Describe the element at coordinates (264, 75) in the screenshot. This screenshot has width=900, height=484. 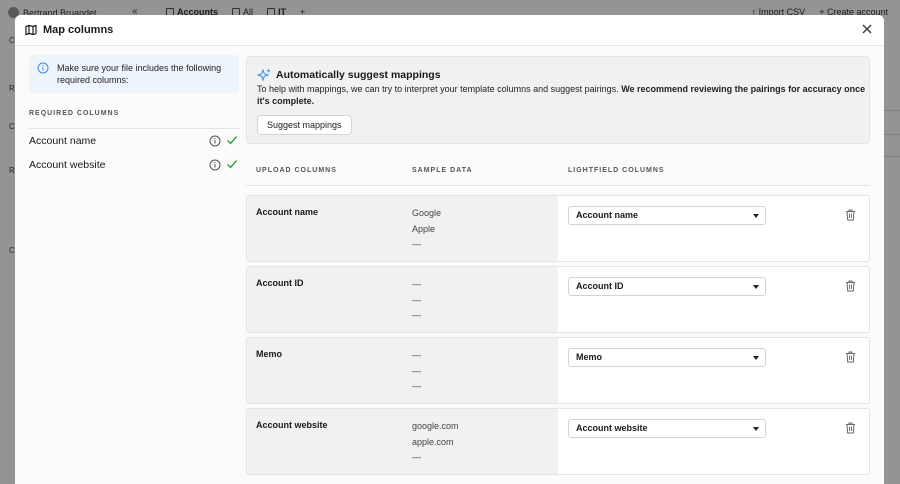
I see `sparkle-icon` at that location.